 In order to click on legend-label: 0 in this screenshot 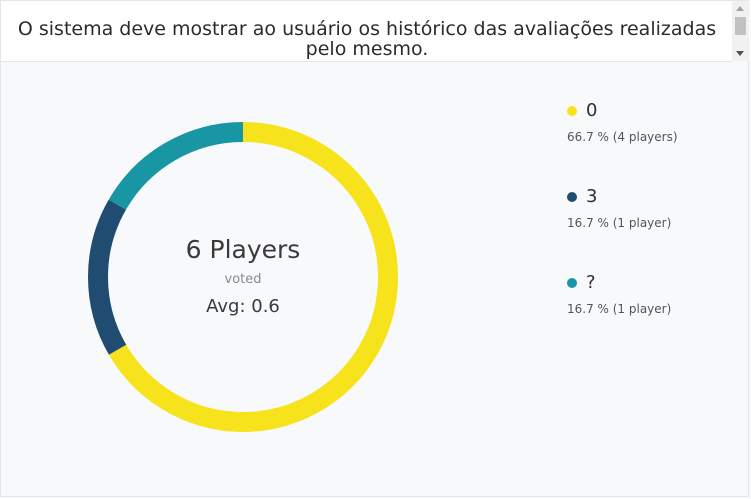, I will do `click(592, 110)`.